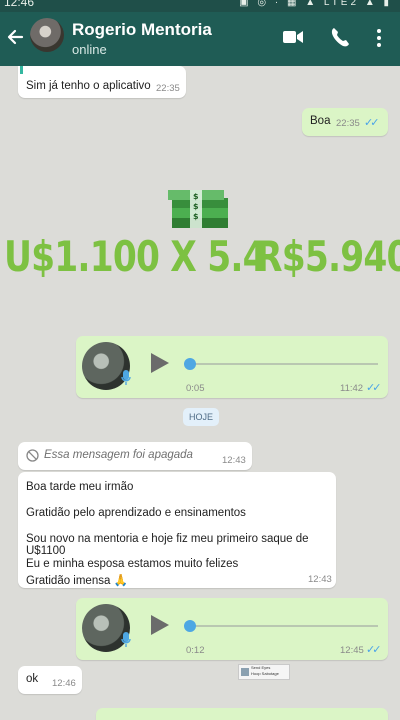  What do you see at coordinates (328, 256) in the screenshot?
I see `overlay-result-text: R$5.940` at bounding box center [328, 256].